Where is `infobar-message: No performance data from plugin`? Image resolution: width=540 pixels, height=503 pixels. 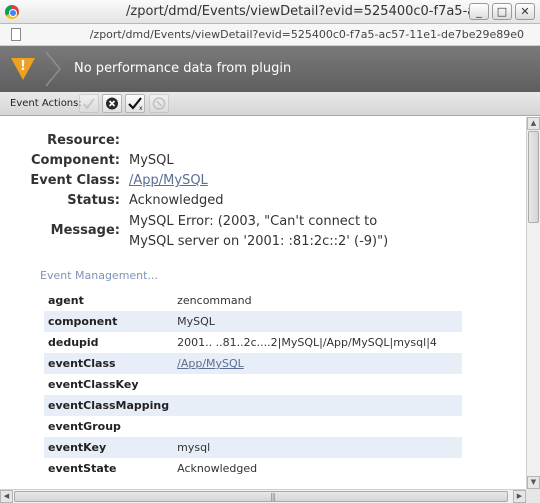
infobar-message: No performance data from plugin is located at coordinates (183, 68).